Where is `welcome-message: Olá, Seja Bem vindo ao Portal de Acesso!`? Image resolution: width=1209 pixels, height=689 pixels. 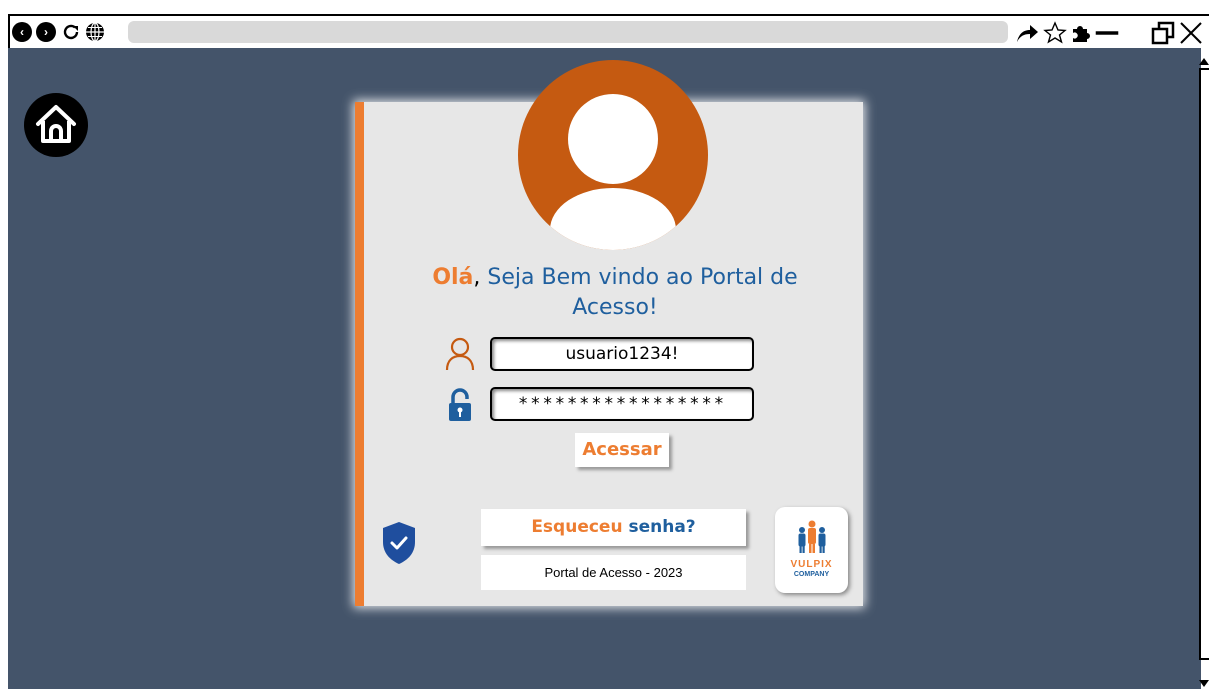 welcome-message: Olá, Seja Bem vindo ao Portal de Acesso! is located at coordinates (615, 293).